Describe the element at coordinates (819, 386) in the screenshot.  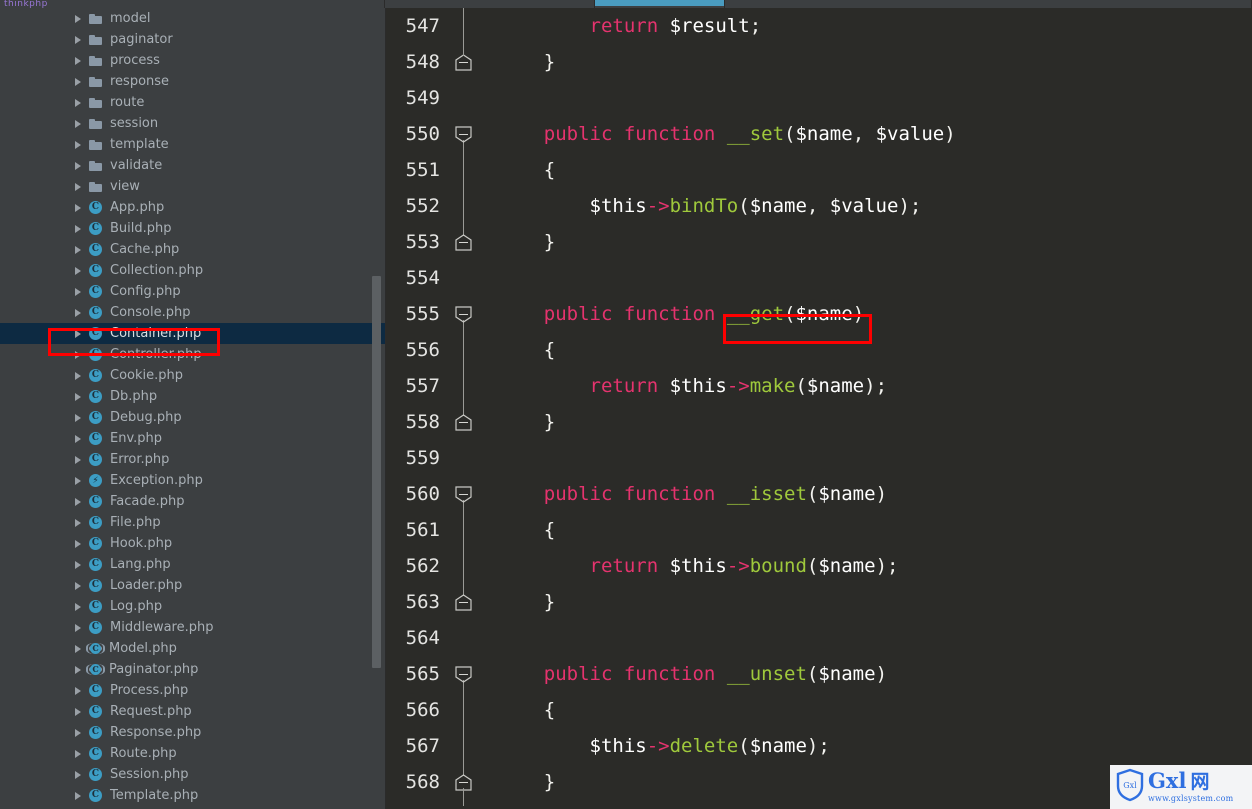
I see `code-line-557: 557 return $this->make($name);` at that location.